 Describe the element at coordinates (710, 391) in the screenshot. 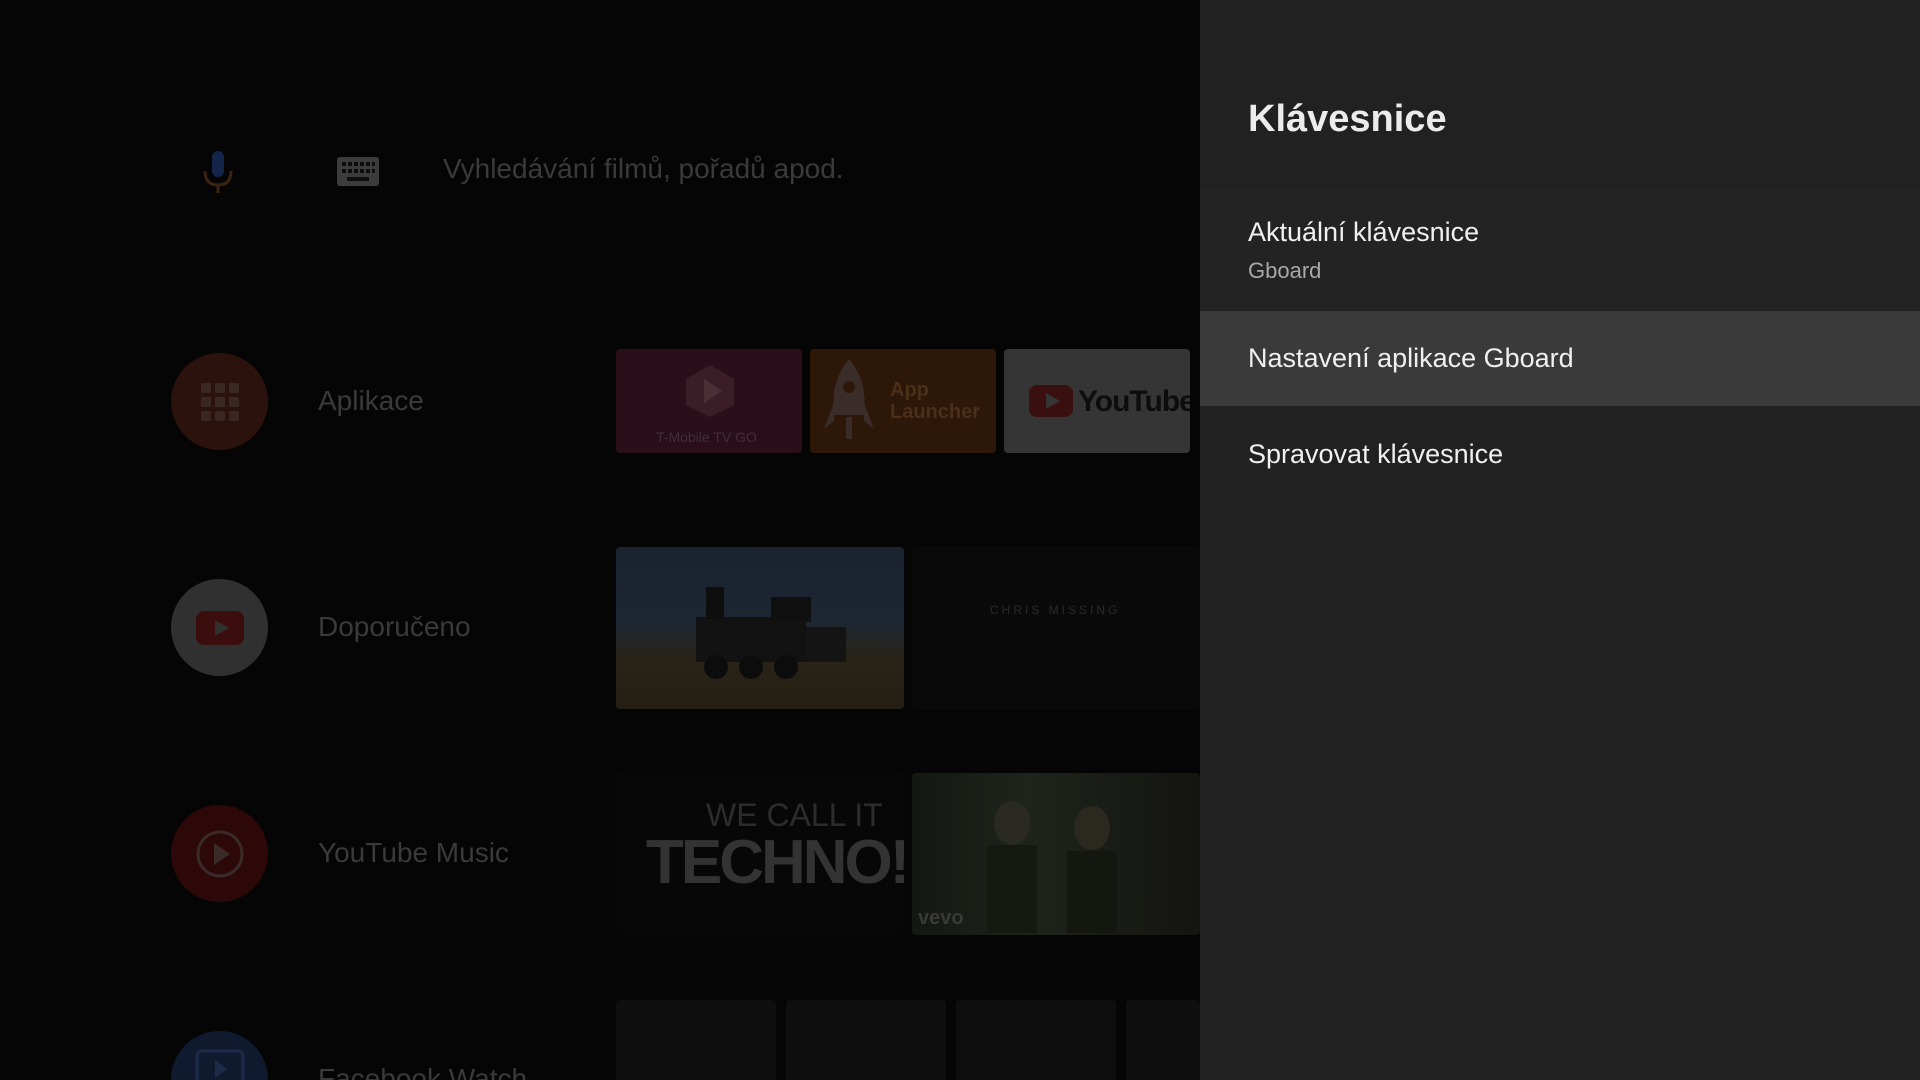

I see `tmobile-logo-icon` at that location.